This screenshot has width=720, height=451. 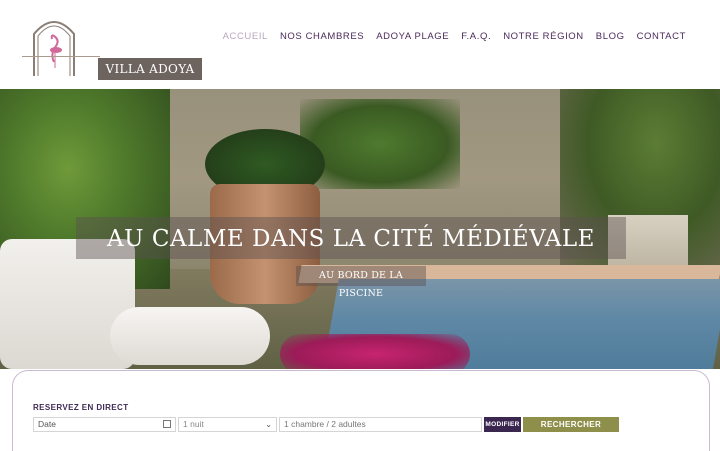 What do you see at coordinates (412, 36) in the screenshot?
I see `nav-item-adoya-plage: ADOYA PLAGE` at bounding box center [412, 36].